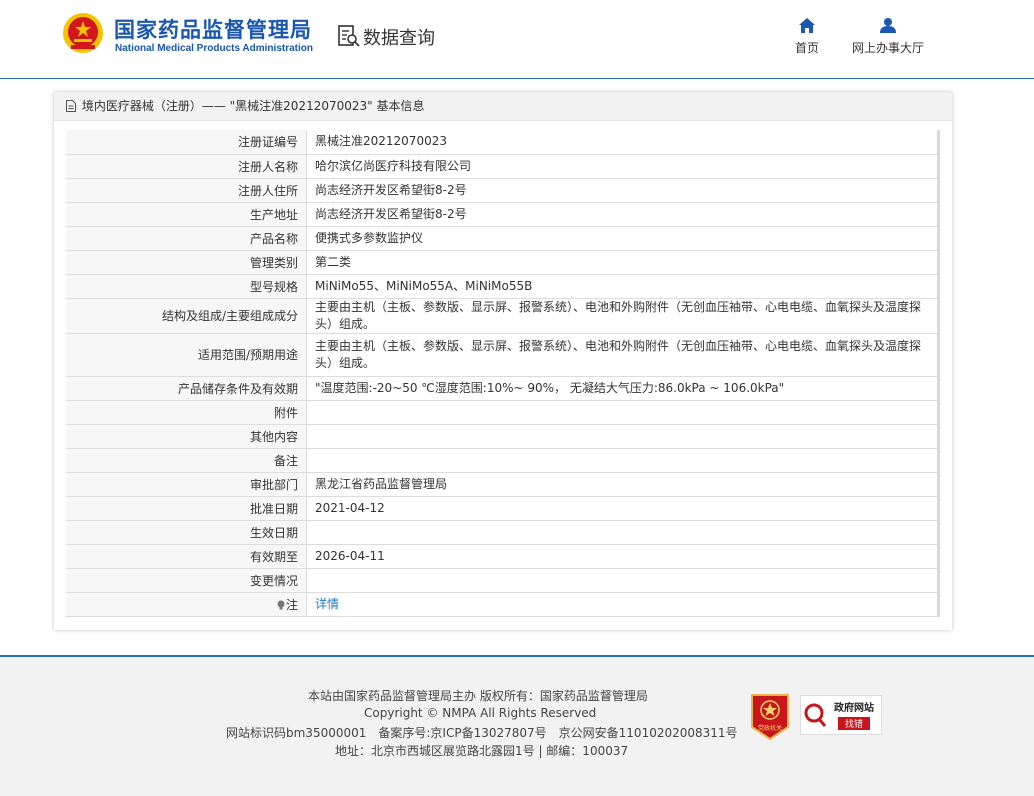  I want to click on nav-online-hall-label: 网上办事大厅, so click(887, 48).